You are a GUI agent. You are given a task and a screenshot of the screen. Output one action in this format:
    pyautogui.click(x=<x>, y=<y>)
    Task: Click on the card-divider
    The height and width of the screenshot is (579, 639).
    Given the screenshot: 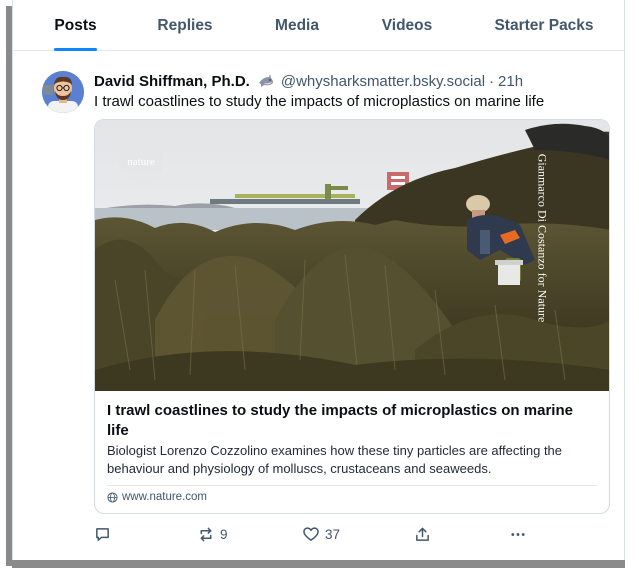 What is the action you would take?
    pyautogui.click(x=352, y=485)
    